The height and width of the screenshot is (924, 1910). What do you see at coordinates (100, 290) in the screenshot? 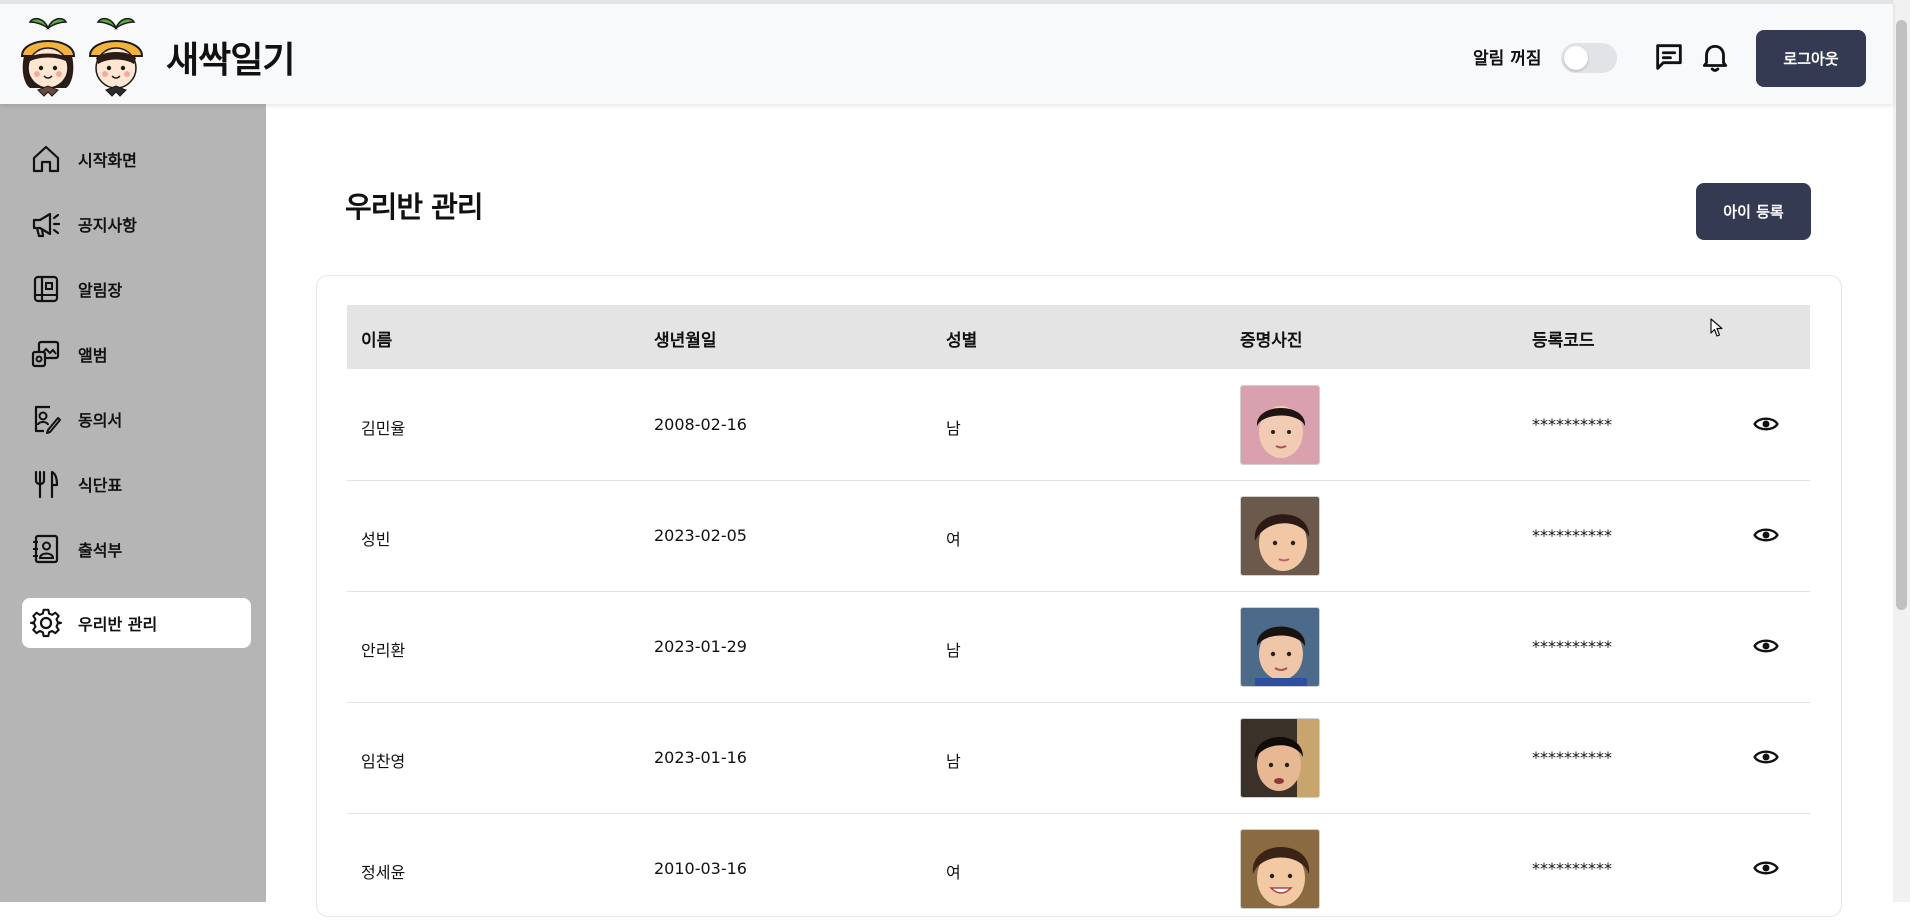
I see `sidebar-item-label: 알림장` at bounding box center [100, 290].